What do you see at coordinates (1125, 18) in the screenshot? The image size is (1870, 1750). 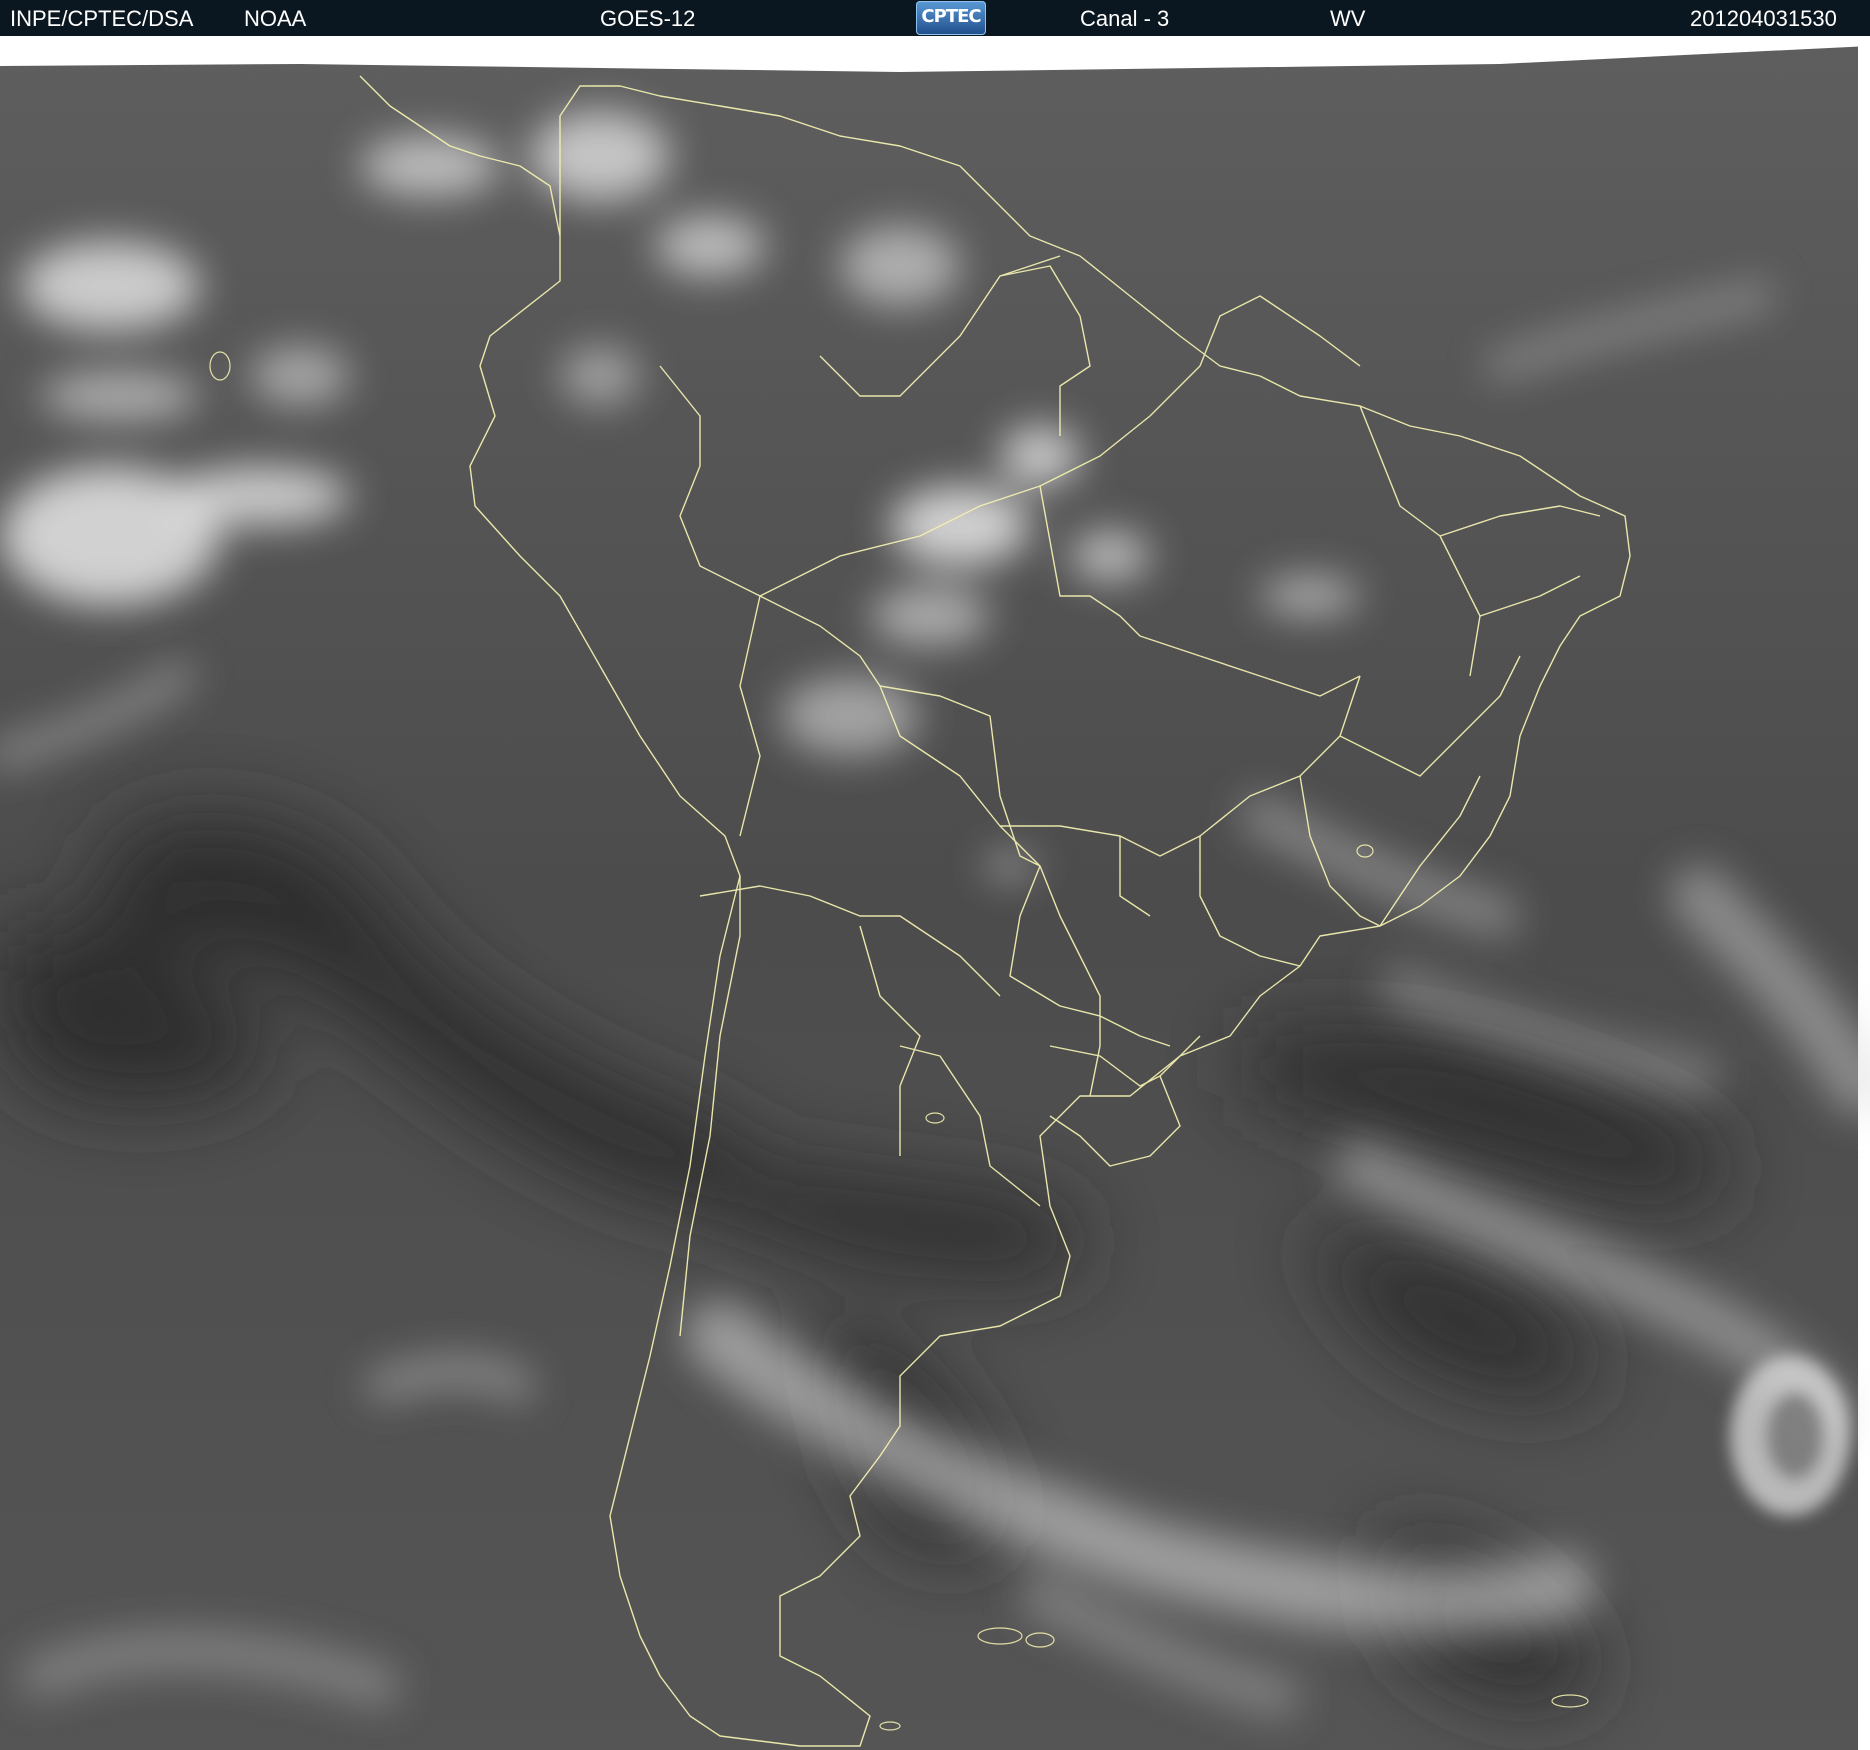 I see `channel-label: Canal - 3` at bounding box center [1125, 18].